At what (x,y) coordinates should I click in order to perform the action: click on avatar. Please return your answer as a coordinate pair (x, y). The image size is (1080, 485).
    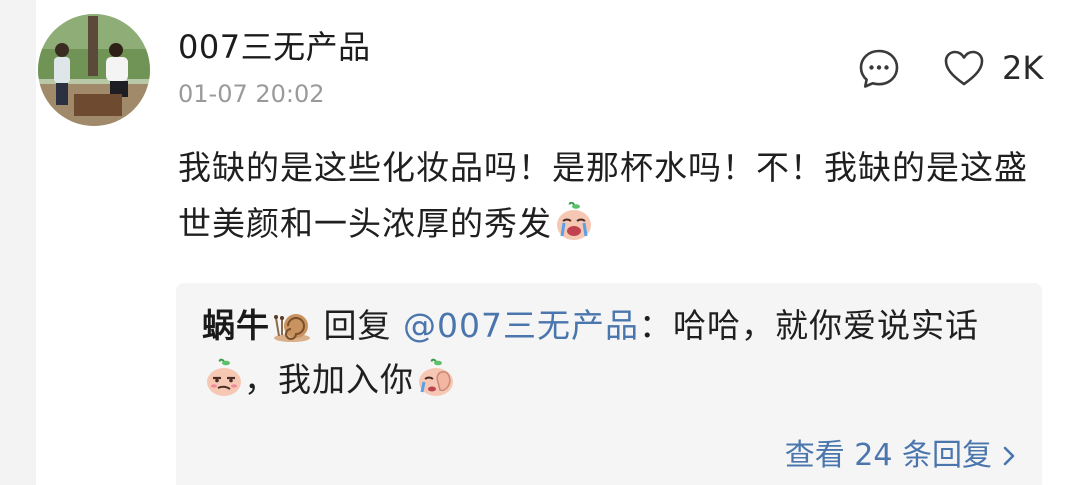
    Looking at the image, I should click on (94, 70).